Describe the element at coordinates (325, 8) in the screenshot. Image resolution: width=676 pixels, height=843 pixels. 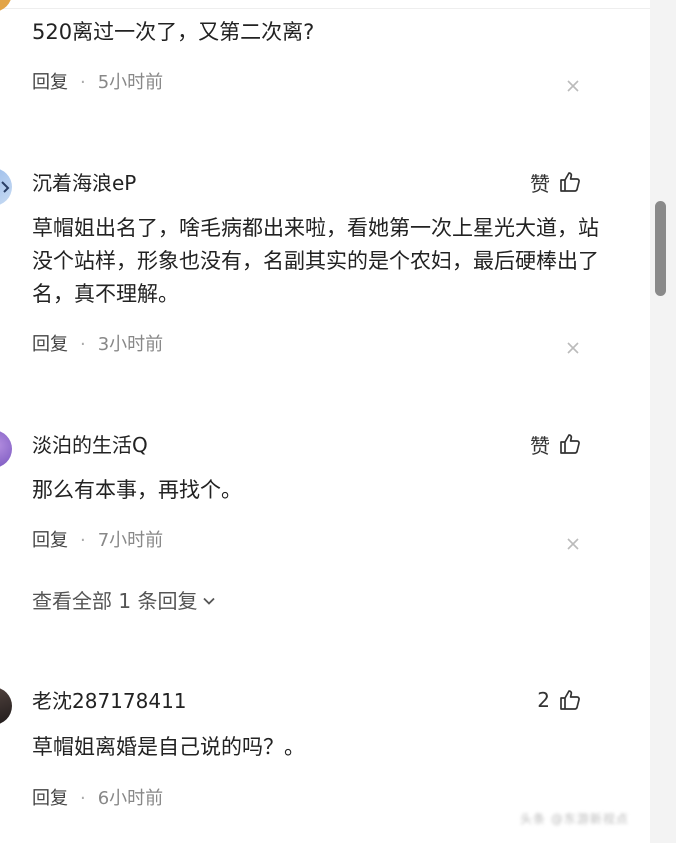
I see `top-divider` at that location.